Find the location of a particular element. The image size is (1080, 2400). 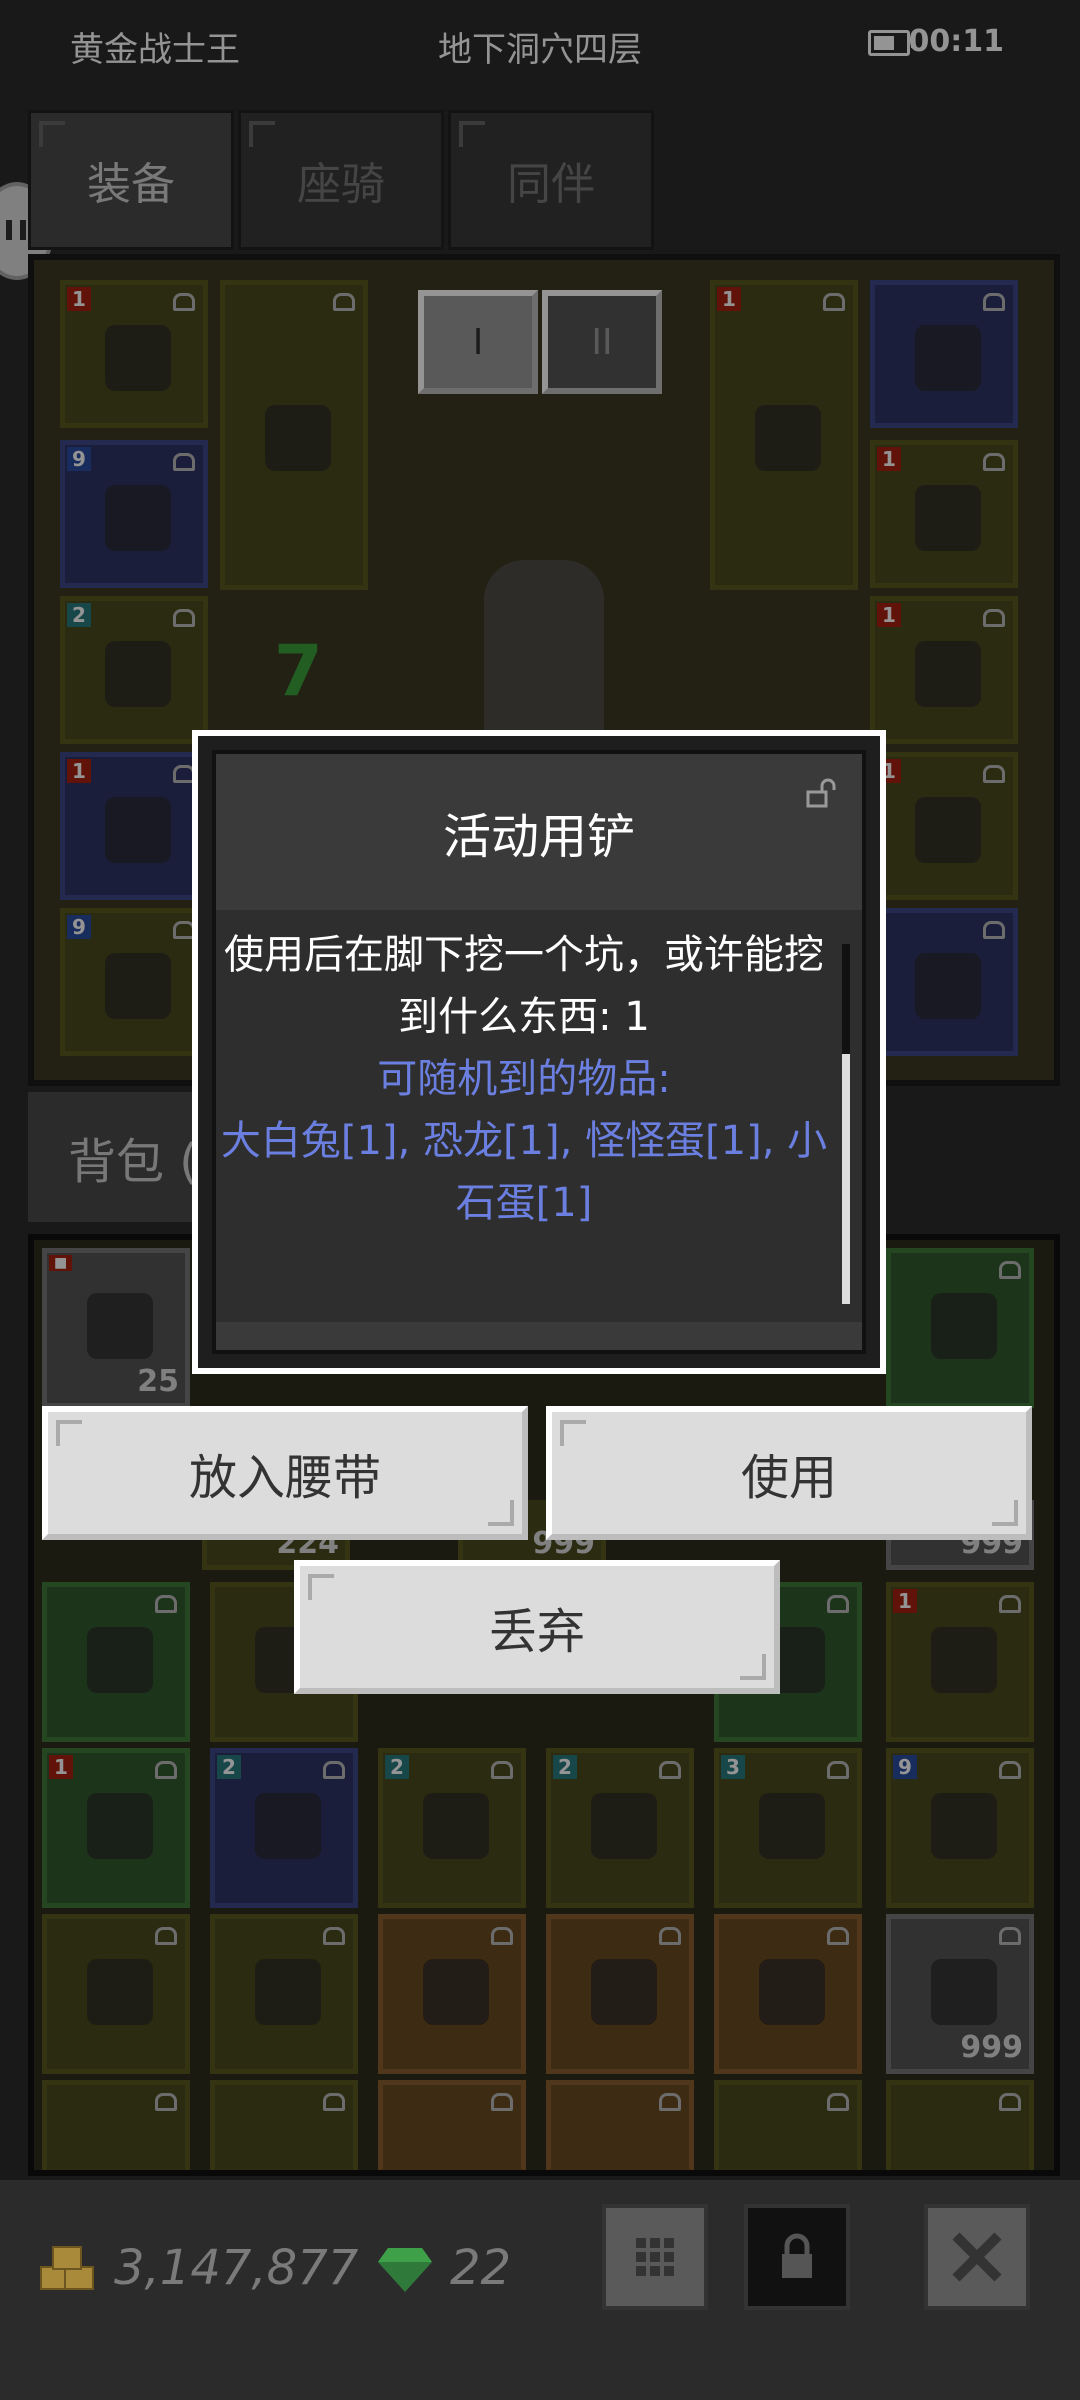

grid-icon is located at coordinates (655, 2257).